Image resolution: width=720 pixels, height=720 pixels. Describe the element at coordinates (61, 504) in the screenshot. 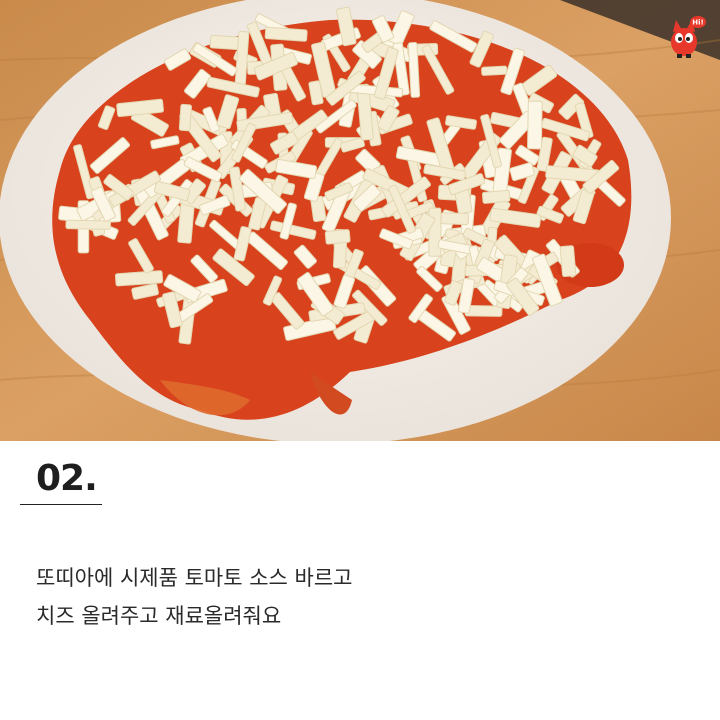

I see `step-divider` at that location.